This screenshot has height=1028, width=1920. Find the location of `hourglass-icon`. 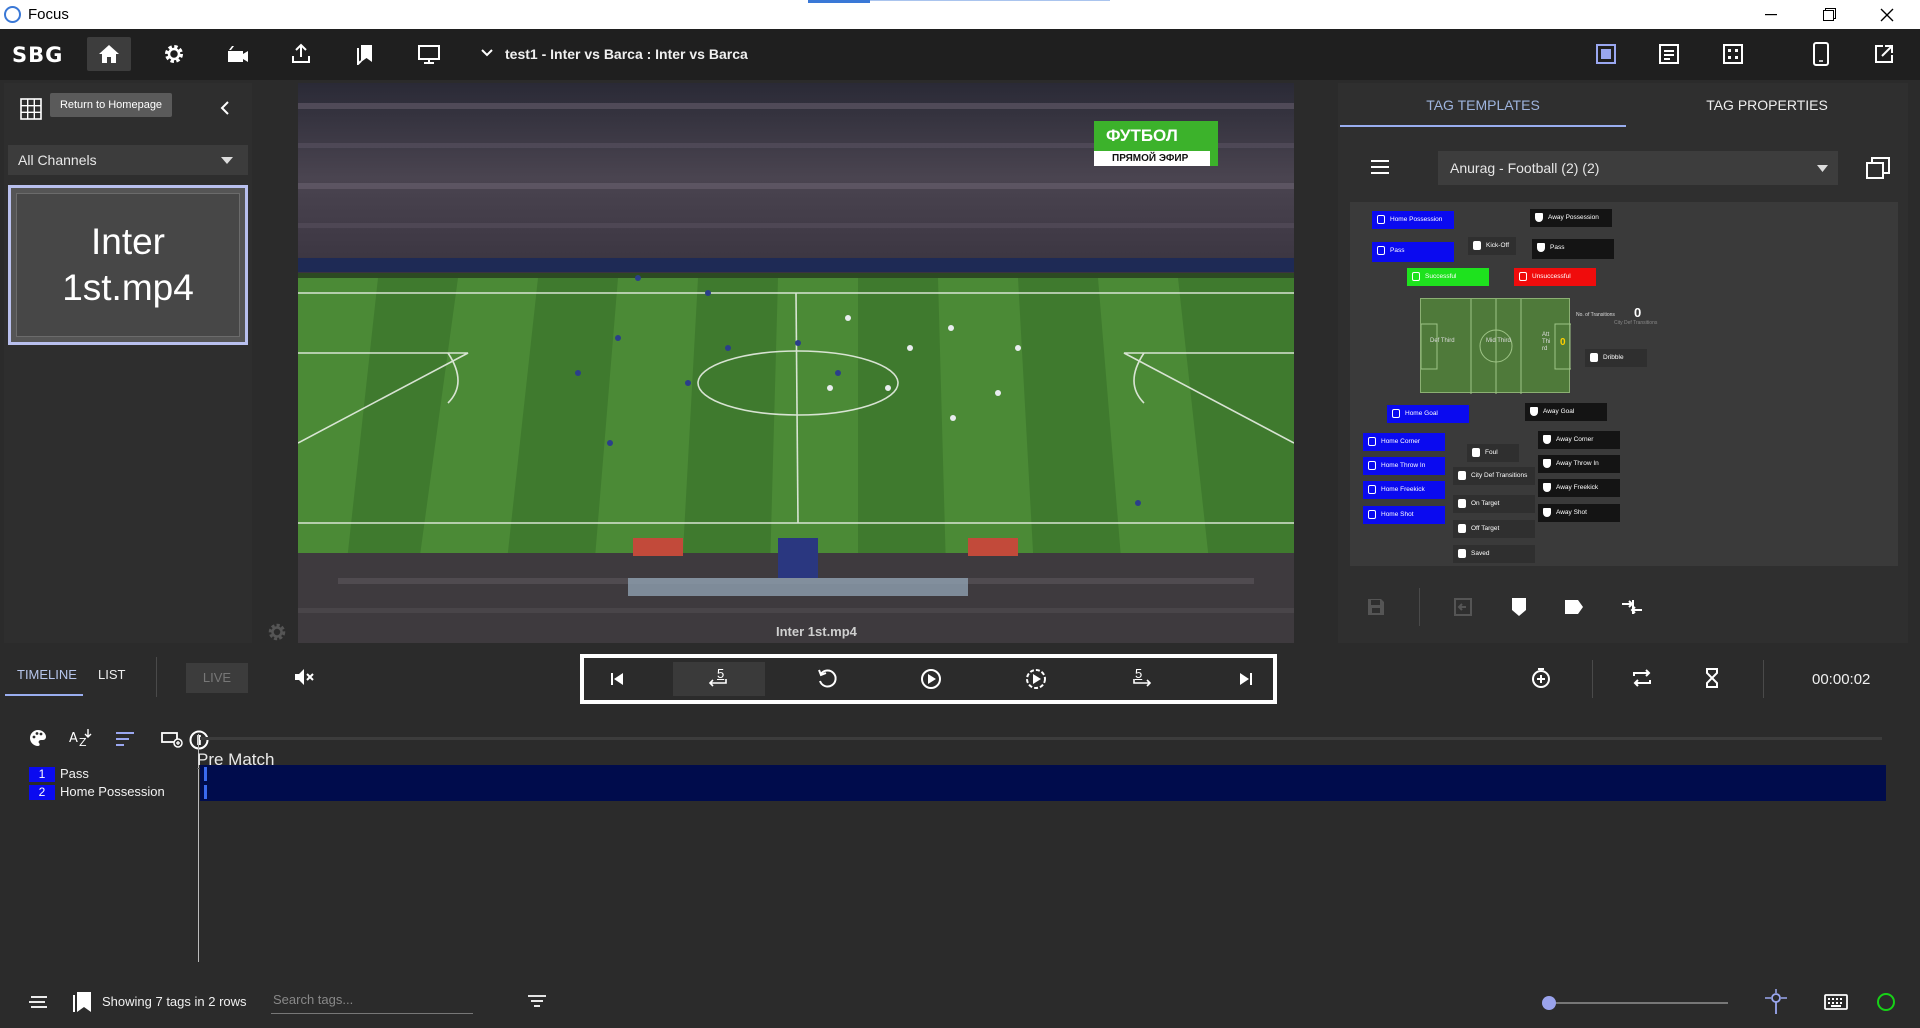

hourglass-icon is located at coordinates (1712, 678).